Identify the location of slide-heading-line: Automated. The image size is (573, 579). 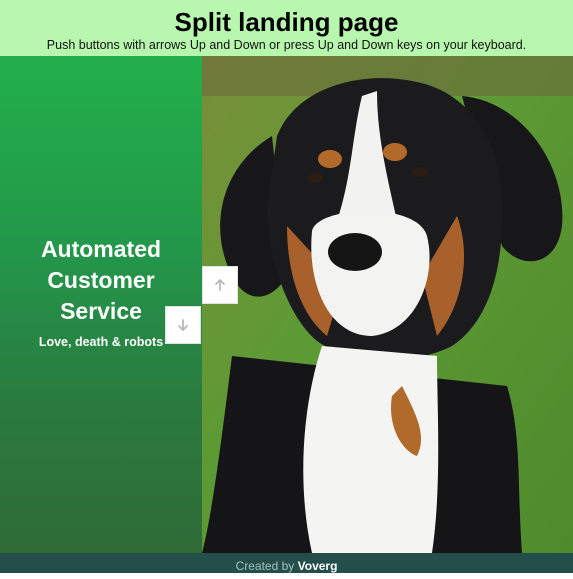
(101, 249).